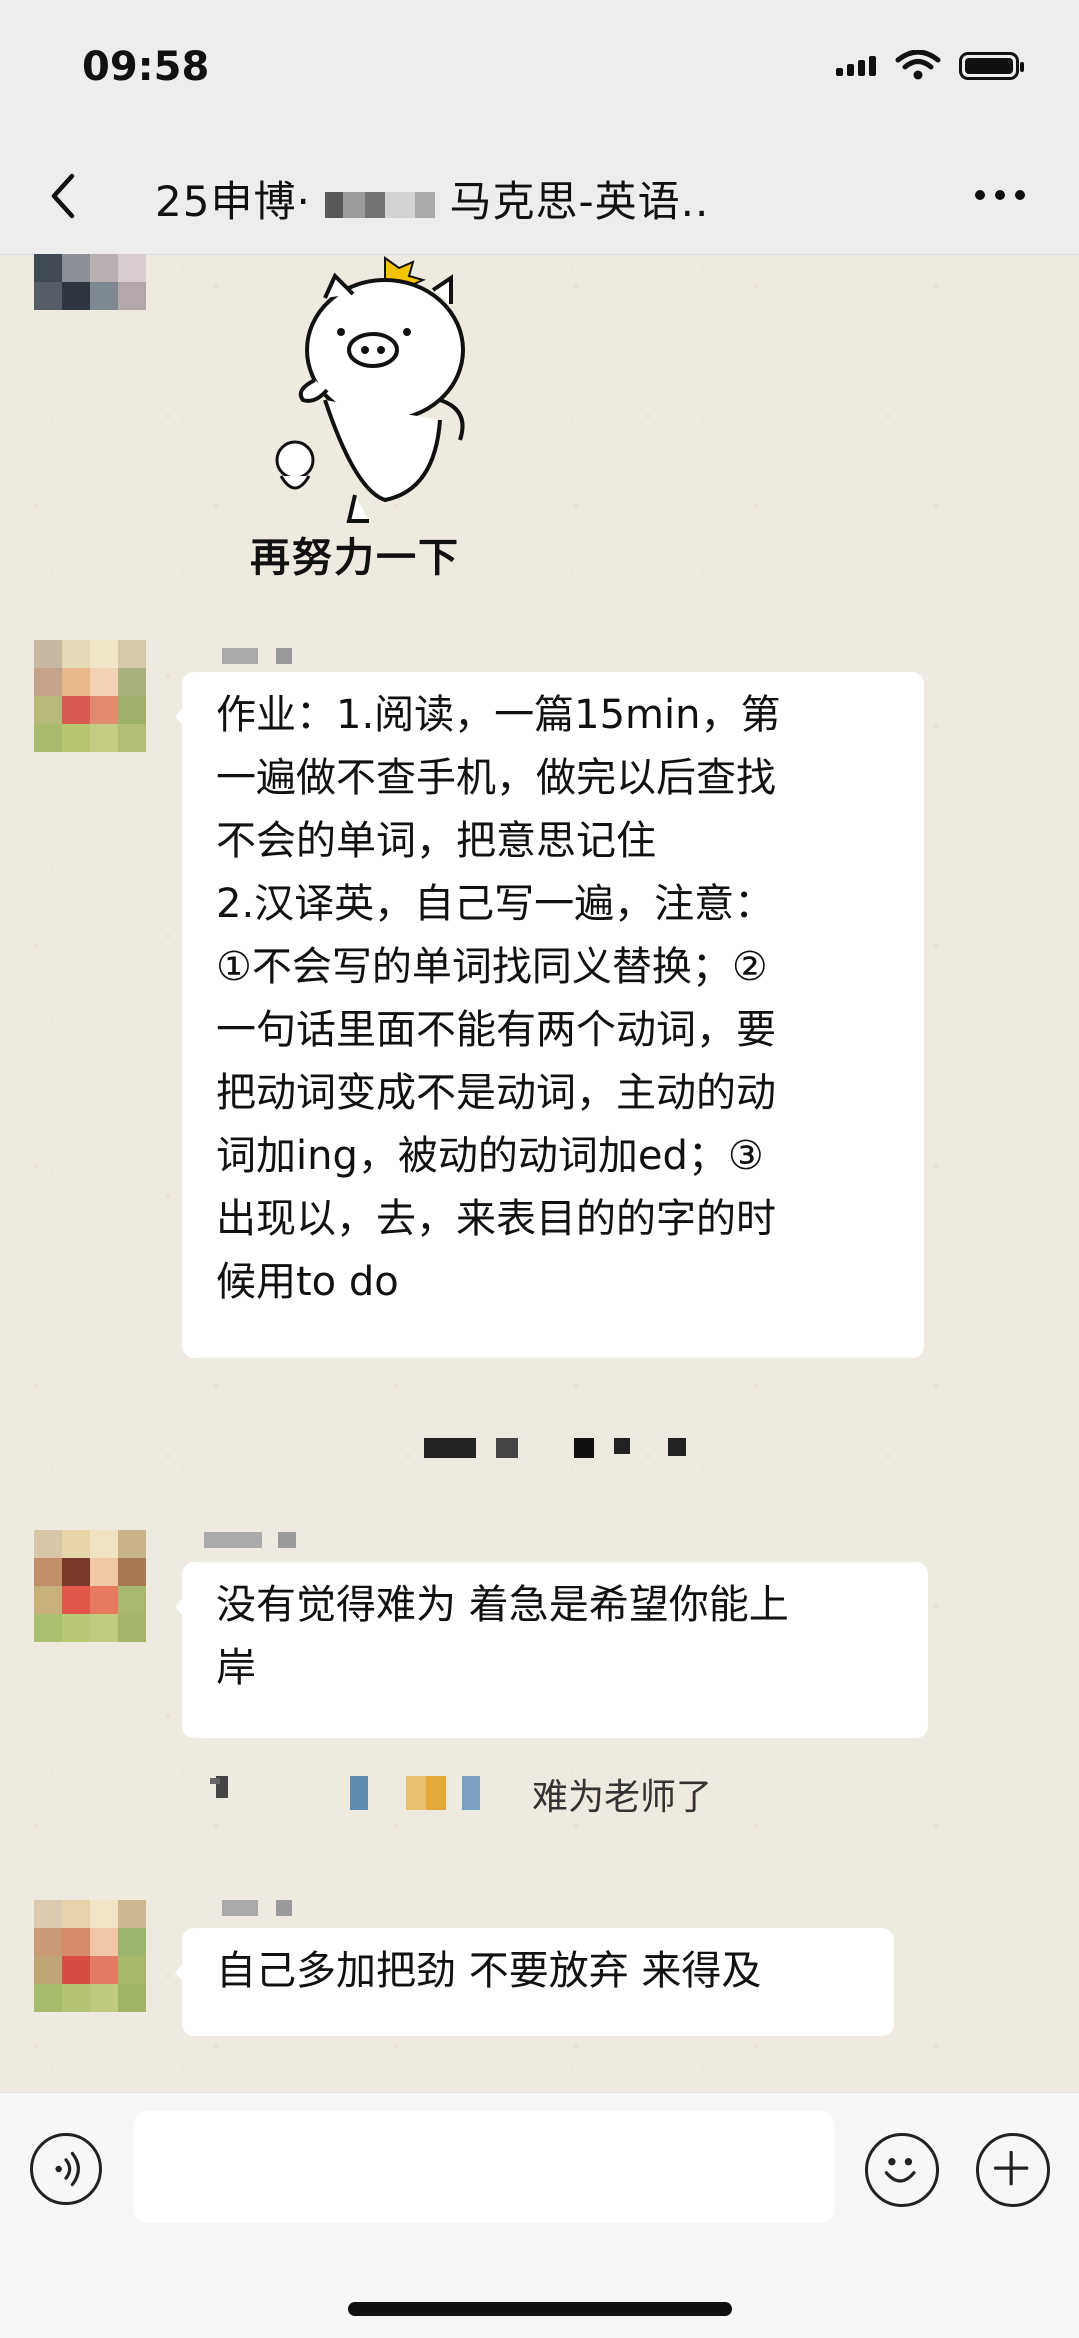  What do you see at coordinates (918, 65) in the screenshot?
I see `wifi-icon` at bounding box center [918, 65].